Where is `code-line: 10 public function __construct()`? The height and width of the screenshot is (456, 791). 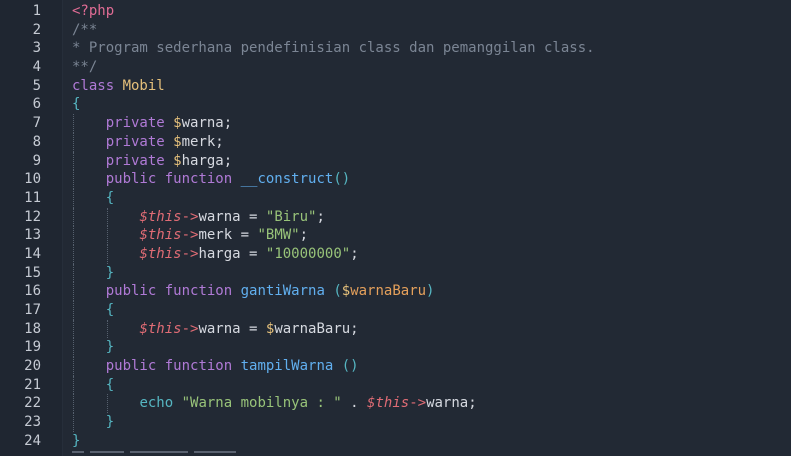 code-line: 10 public function __construct() is located at coordinates (395, 179).